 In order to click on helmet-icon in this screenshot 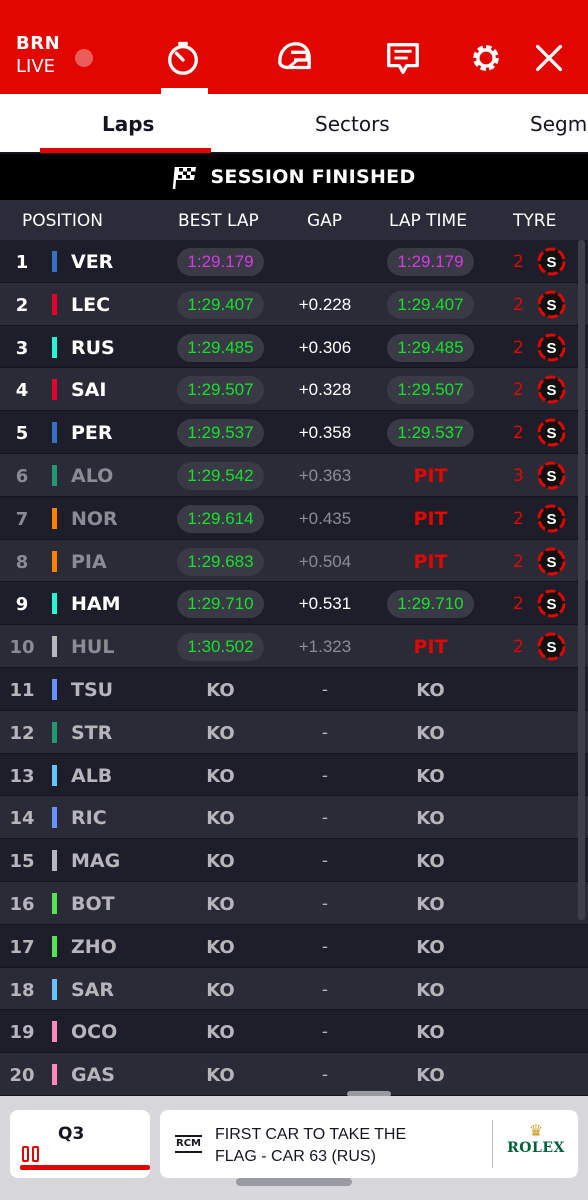, I will do `click(294, 58)`.